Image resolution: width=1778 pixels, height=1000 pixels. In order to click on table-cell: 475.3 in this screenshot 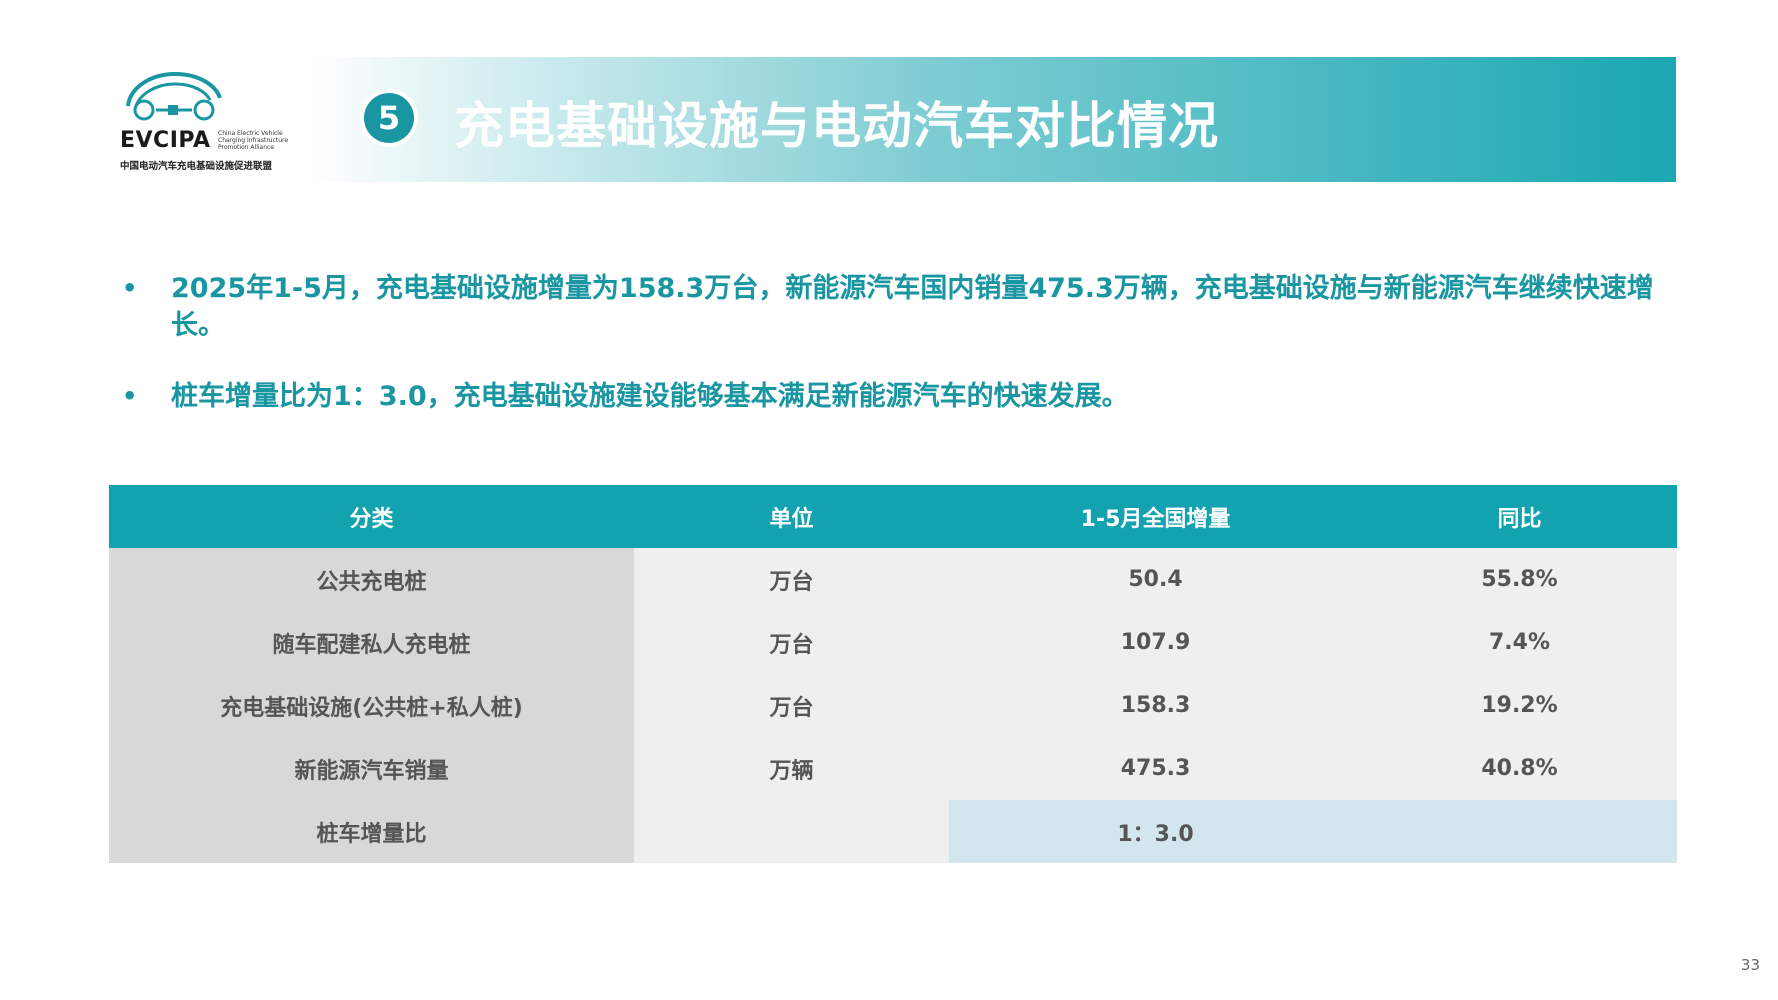, I will do `click(1155, 768)`.